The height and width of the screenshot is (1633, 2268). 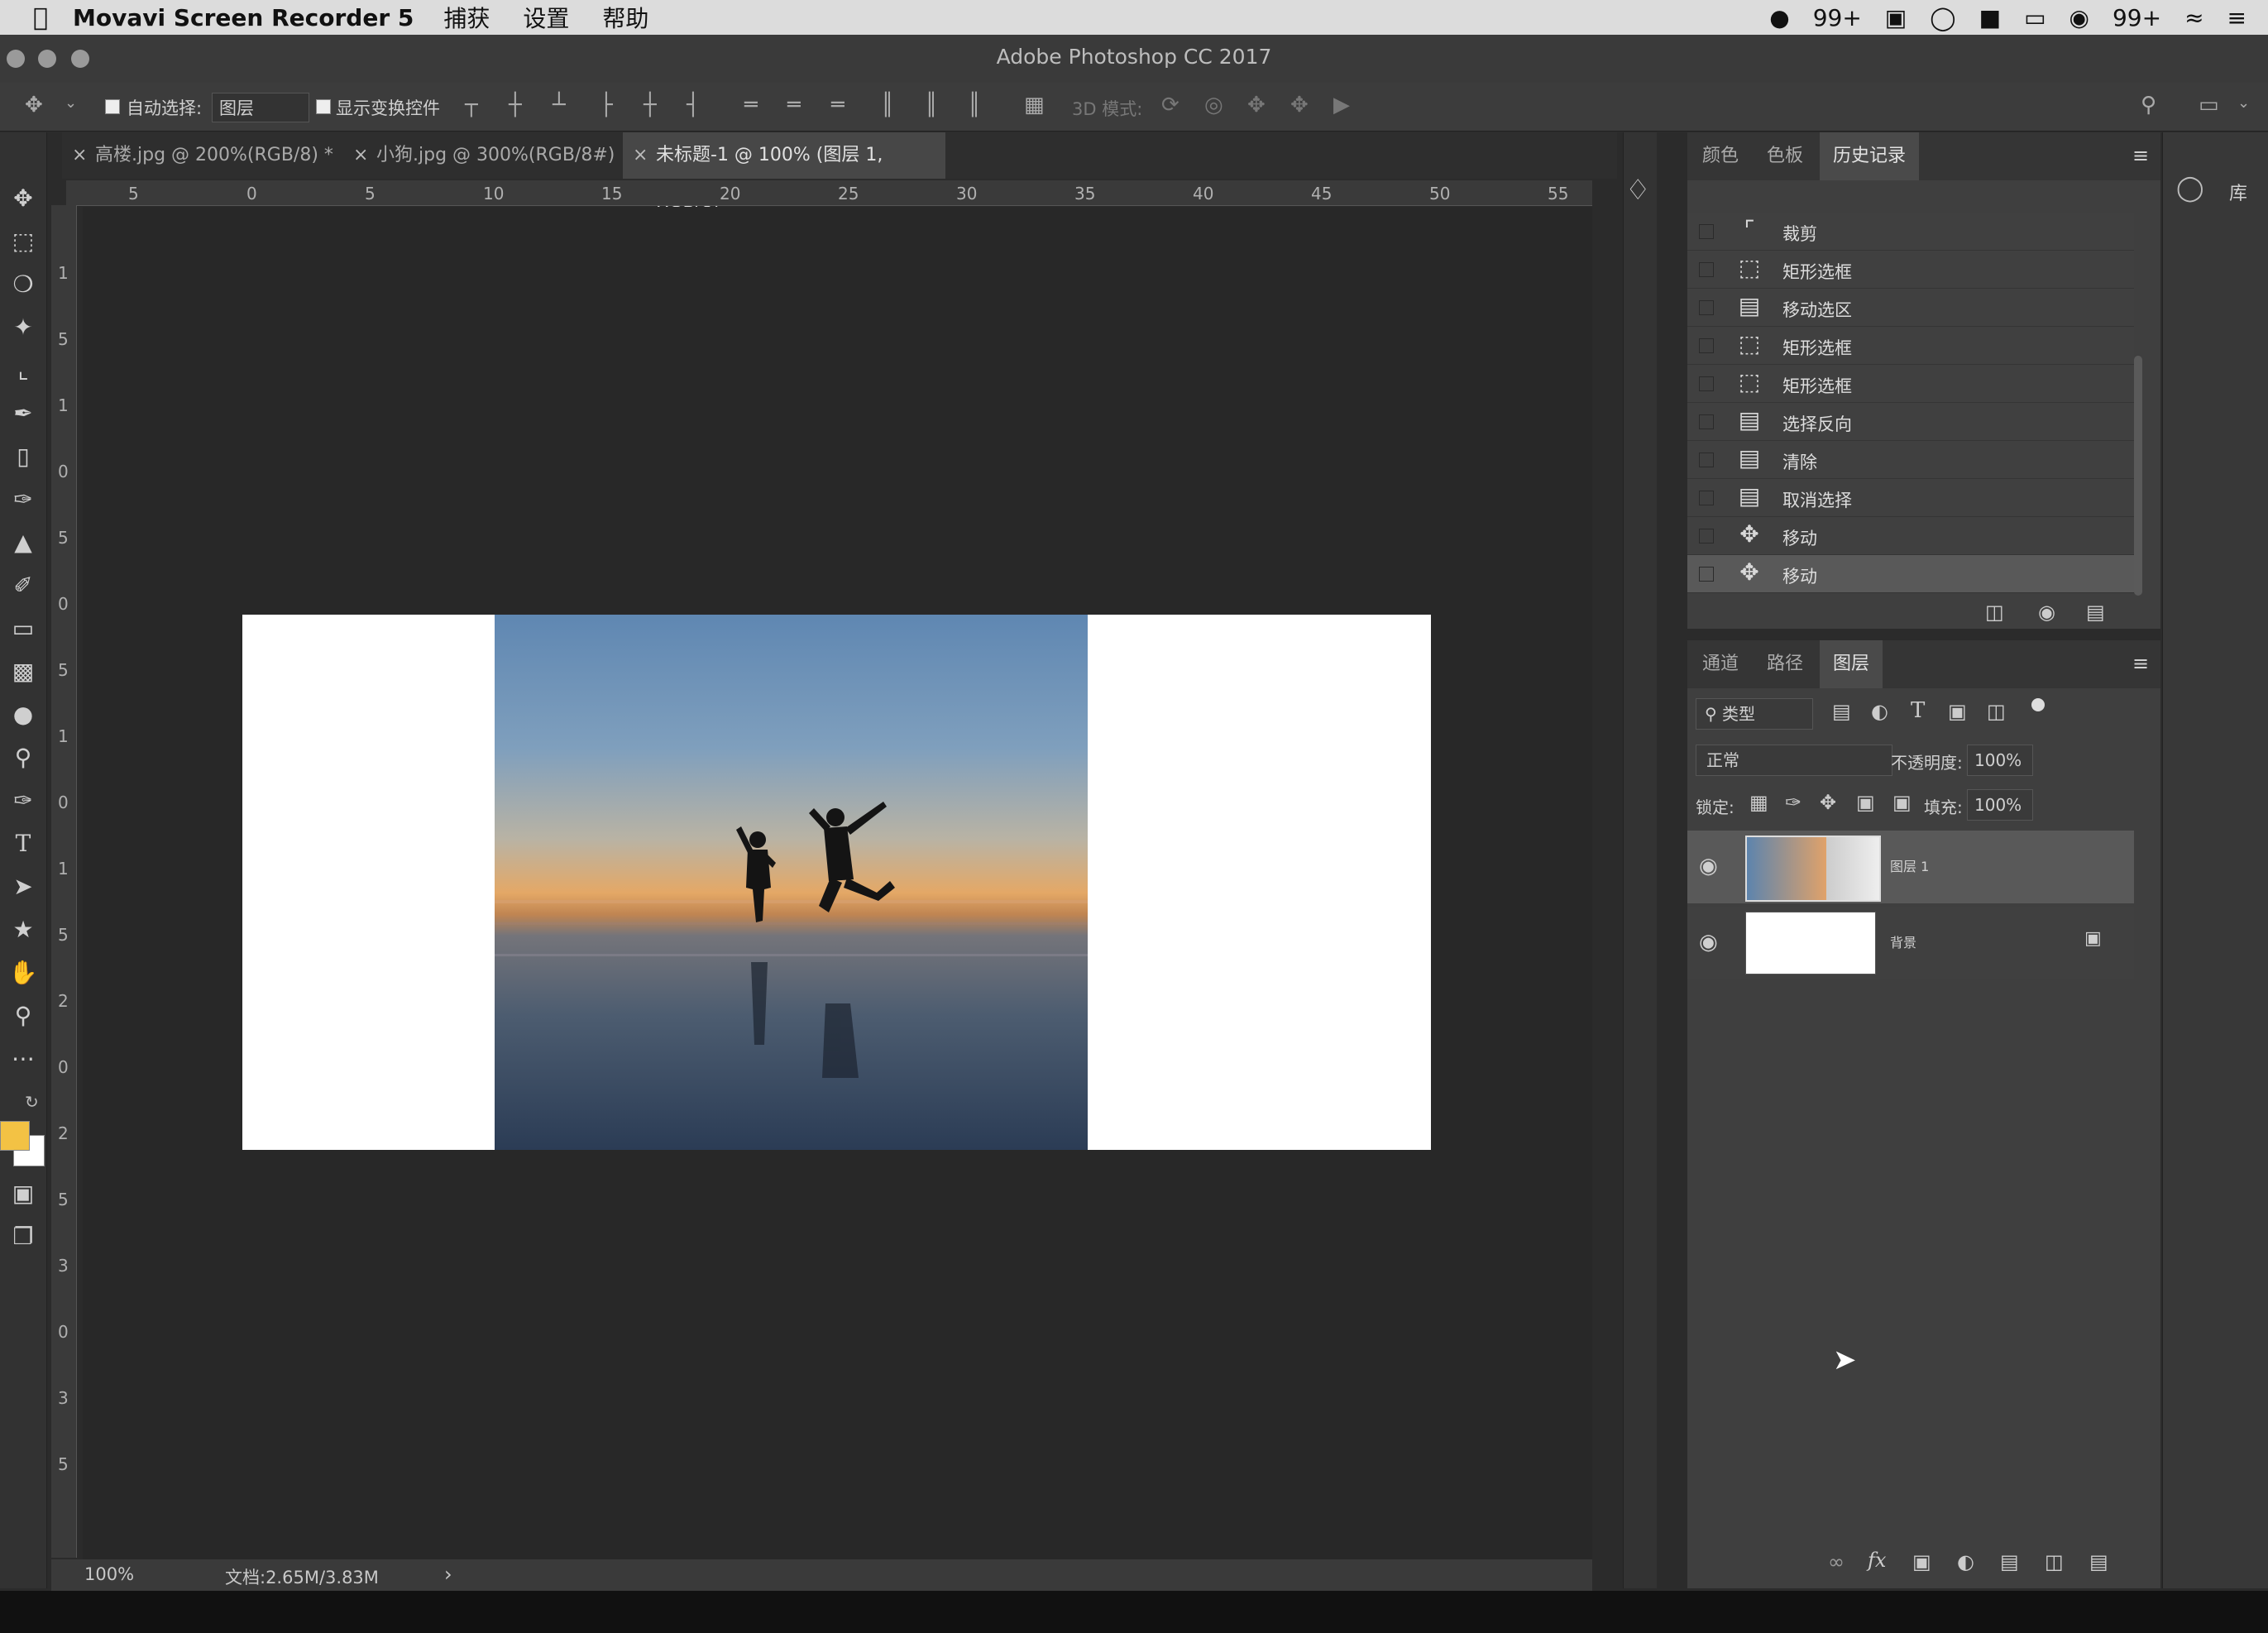 What do you see at coordinates (1994, 612) in the screenshot?
I see `new-document-from-state-icon: ◫` at bounding box center [1994, 612].